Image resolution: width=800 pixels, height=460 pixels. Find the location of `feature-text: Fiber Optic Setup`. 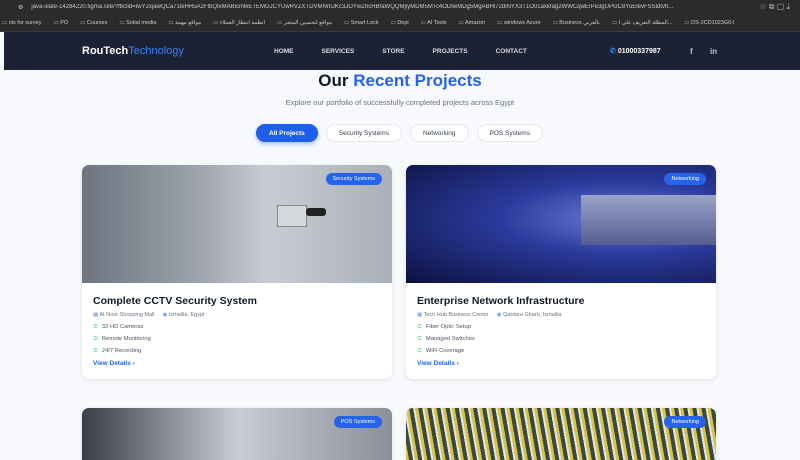

feature-text: Fiber Optic Setup is located at coordinates (448, 327).